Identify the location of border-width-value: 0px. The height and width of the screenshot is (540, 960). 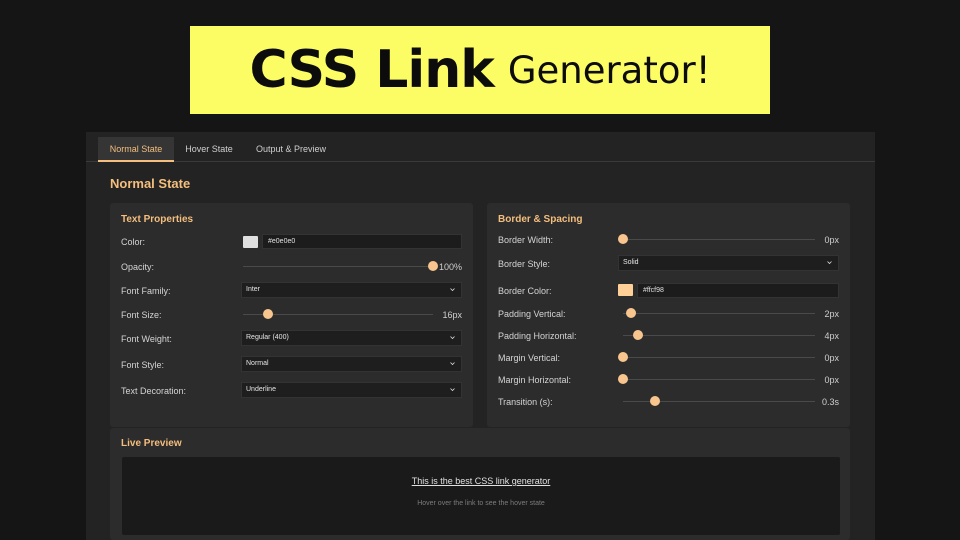
(831, 240).